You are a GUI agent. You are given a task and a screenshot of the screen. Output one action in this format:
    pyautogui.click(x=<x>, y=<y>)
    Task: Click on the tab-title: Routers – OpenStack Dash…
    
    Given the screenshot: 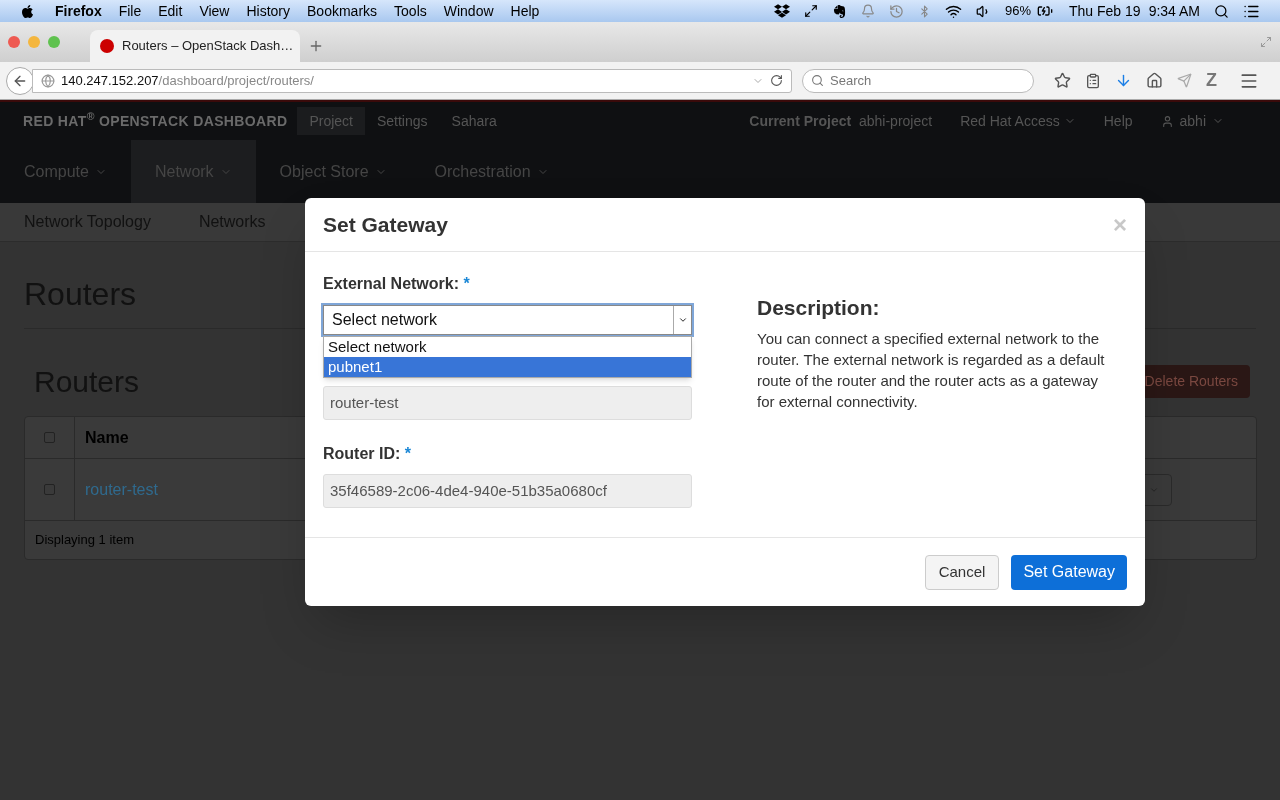 What is the action you would take?
    pyautogui.click(x=208, y=46)
    